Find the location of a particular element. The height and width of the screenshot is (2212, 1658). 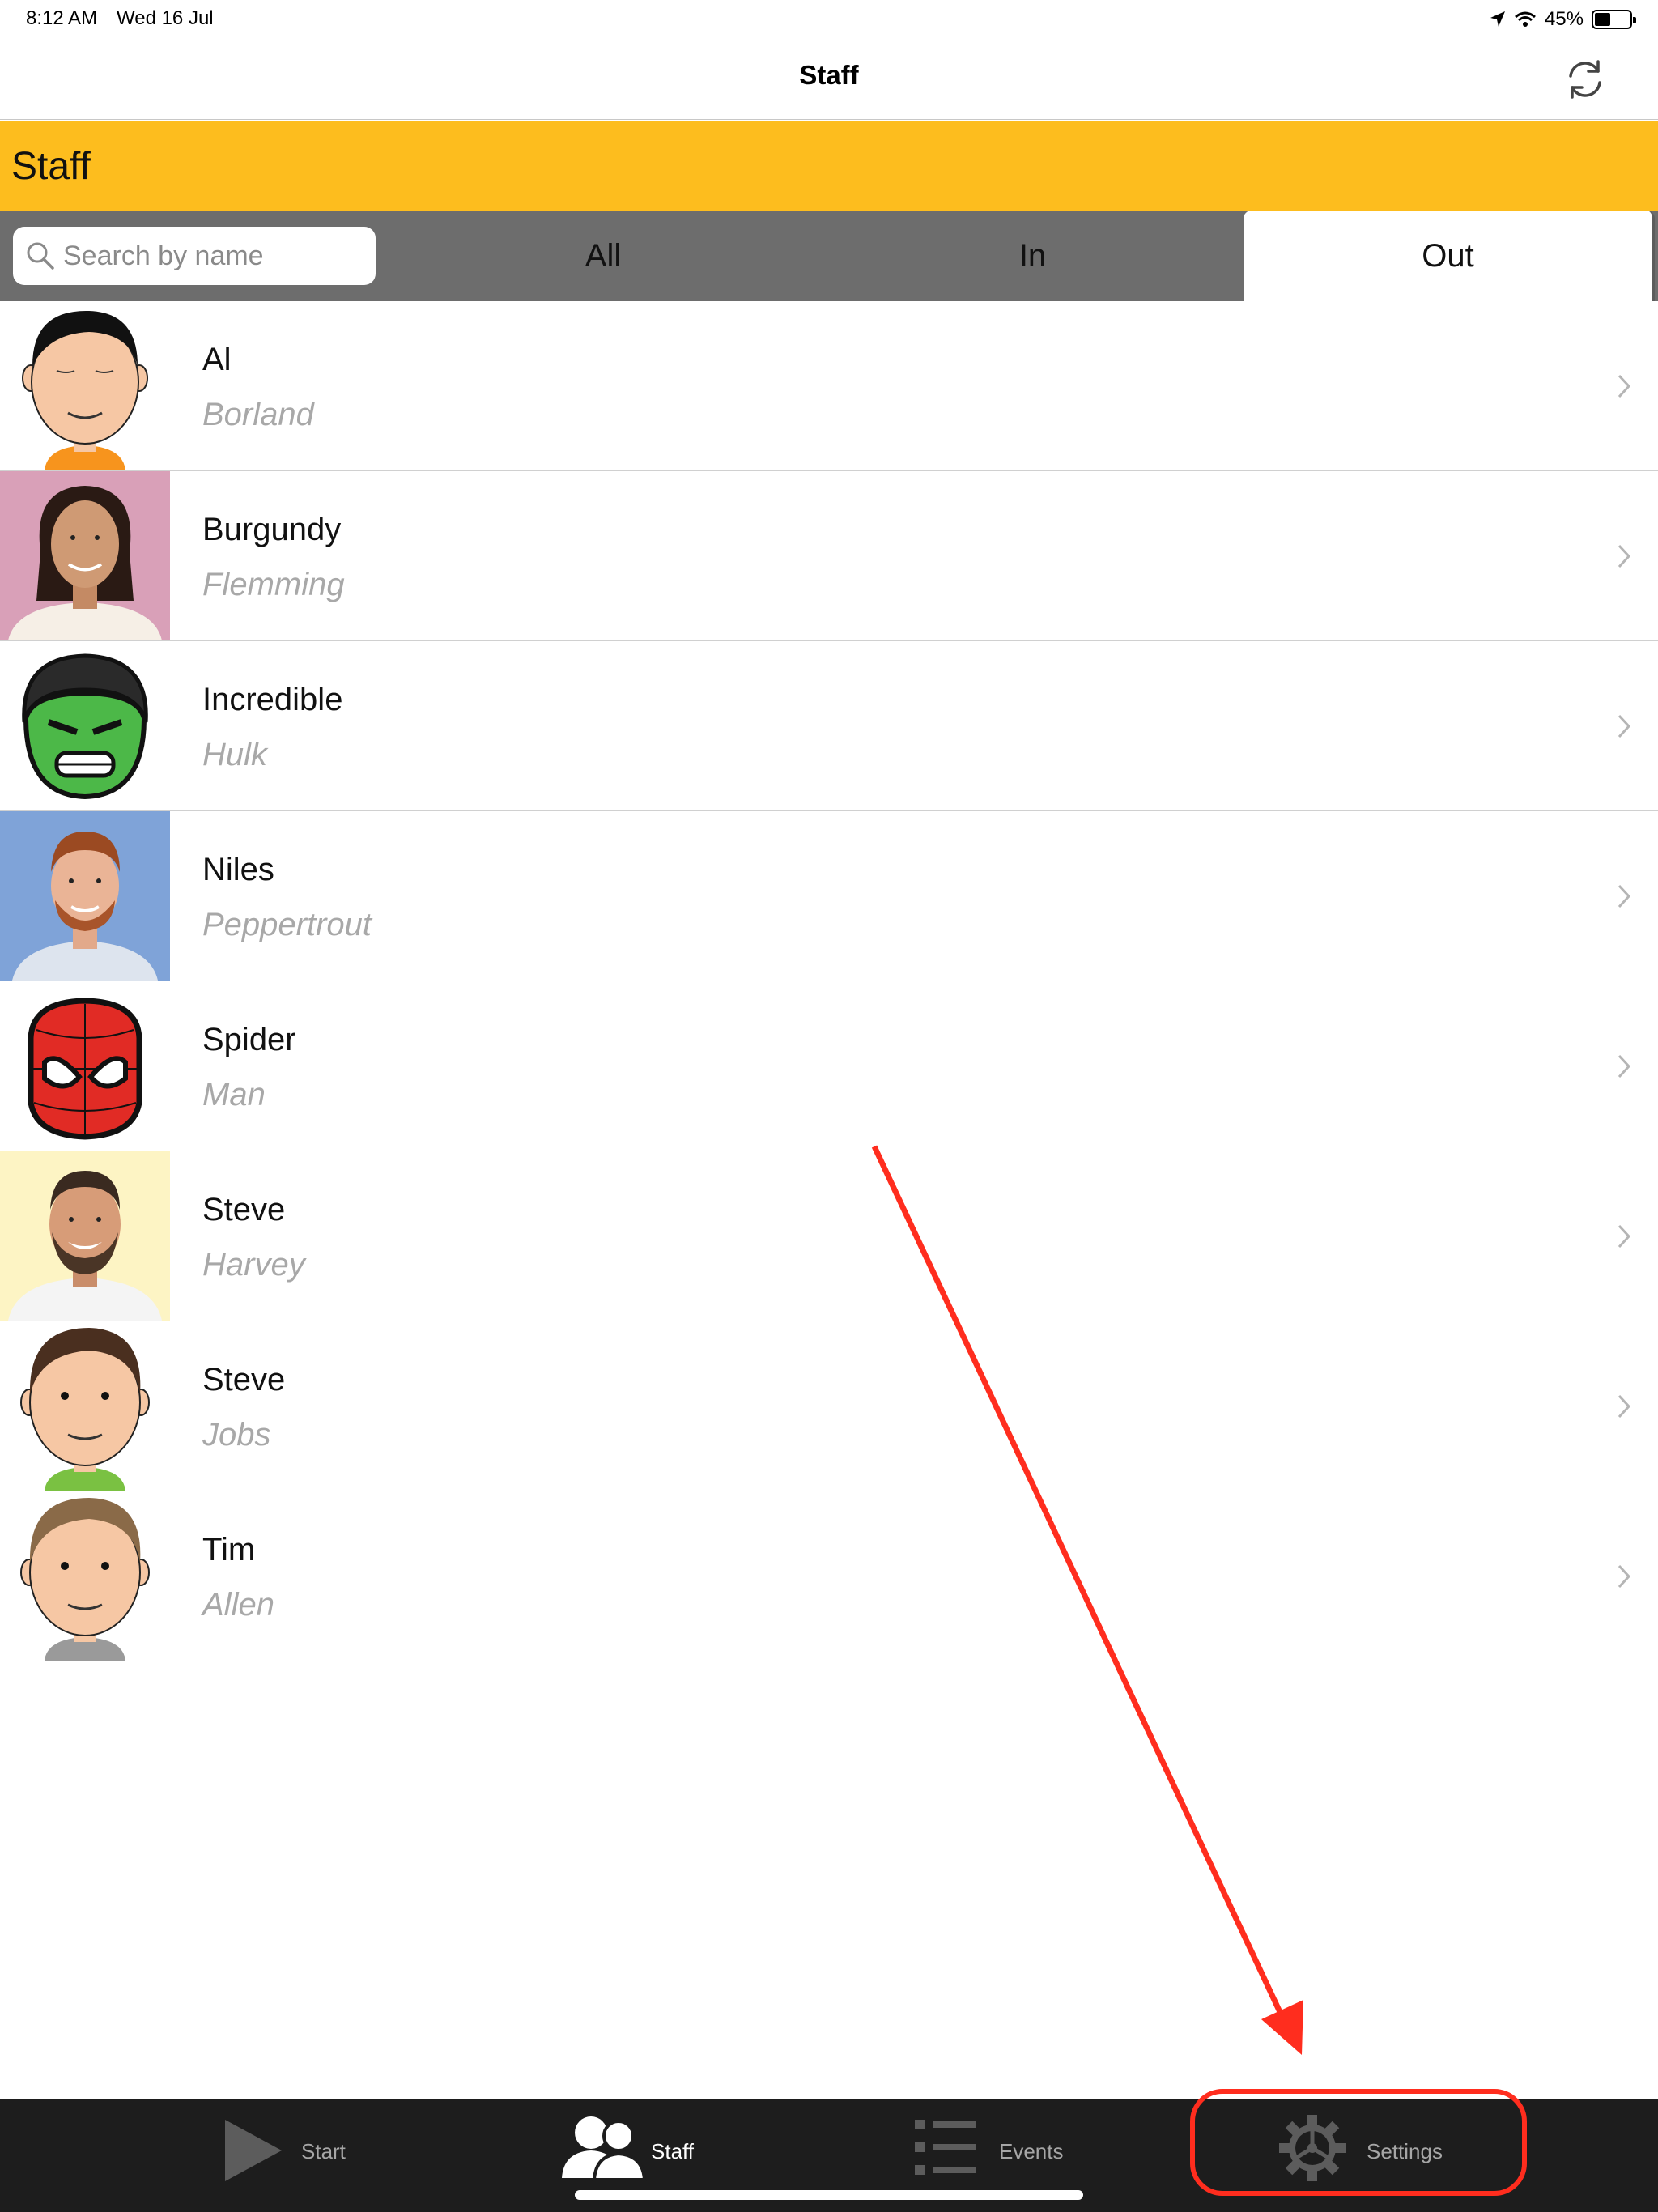

last-name: Borland is located at coordinates (258, 414).